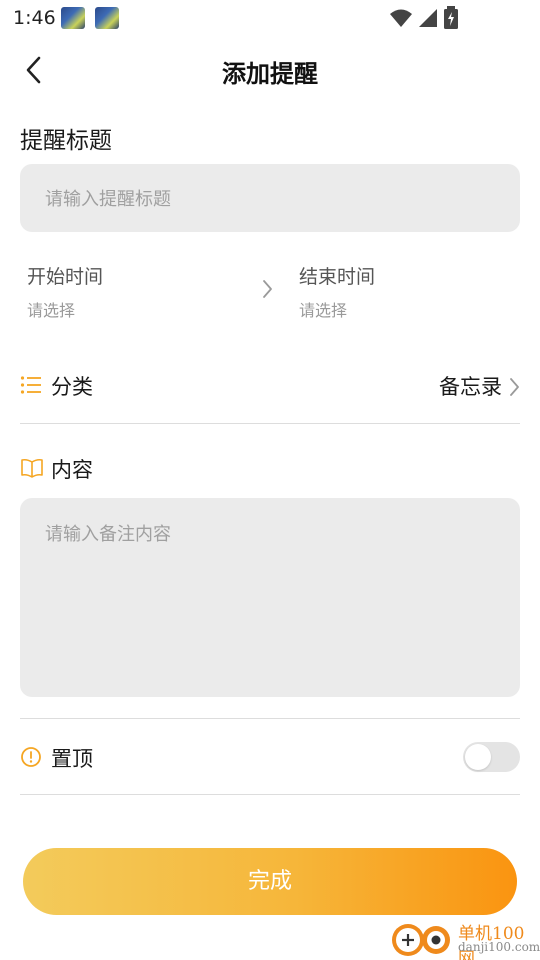  What do you see at coordinates (337, 291) in the screenshot?
I see `end-time-picker: 结束时间 请选择` at bounding box center [337, 291].